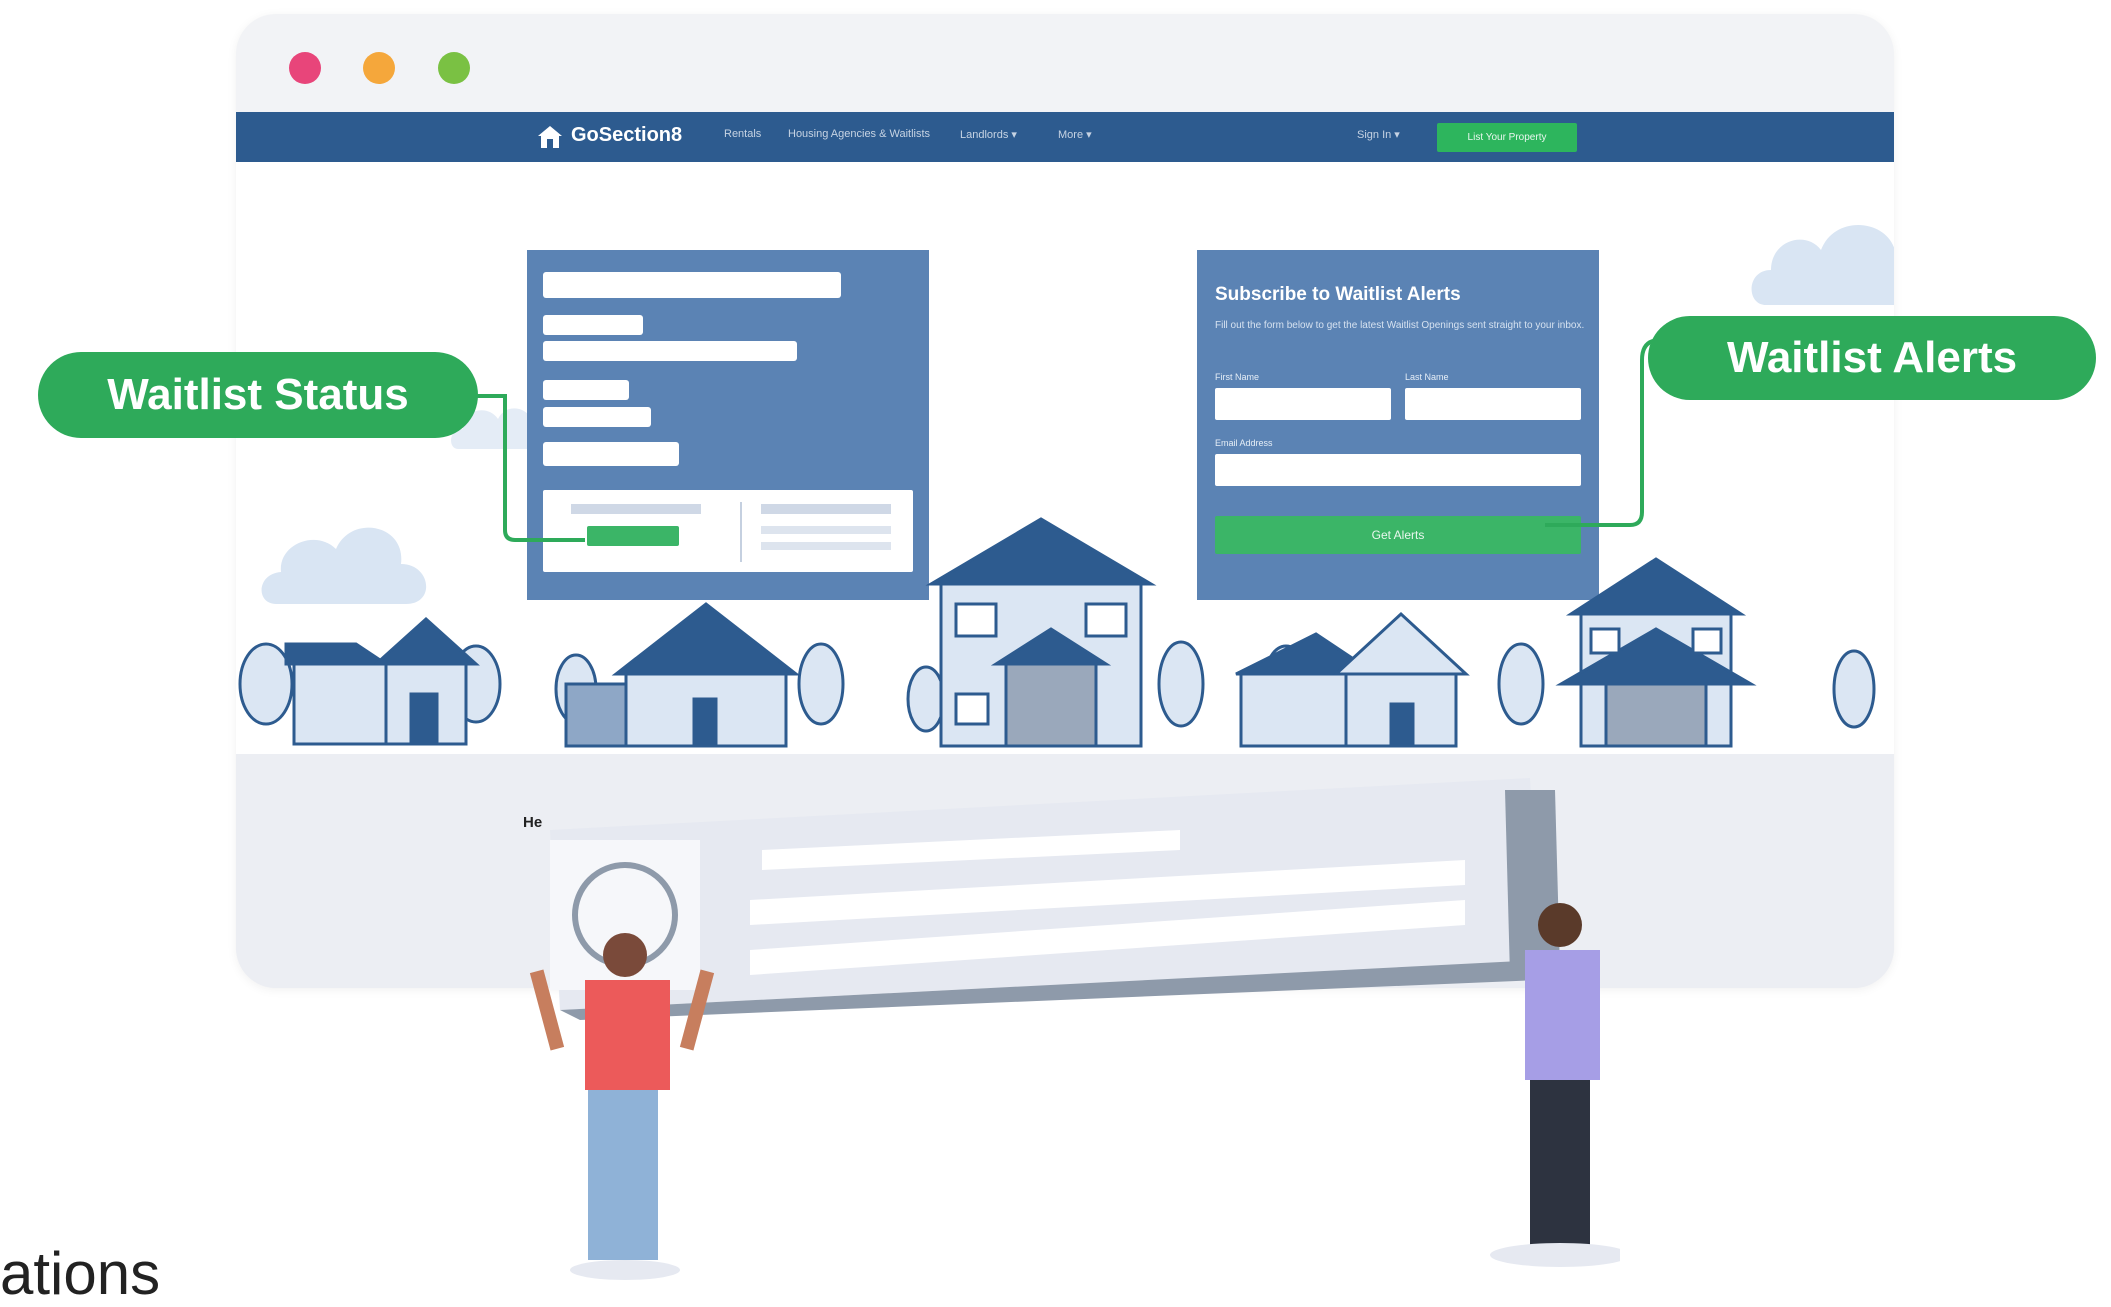 The width and height of the screenshot is (2111, 1307). I want to click on waitlist-alerts-callout: Waitlist Alerts, so click(1872, 358).